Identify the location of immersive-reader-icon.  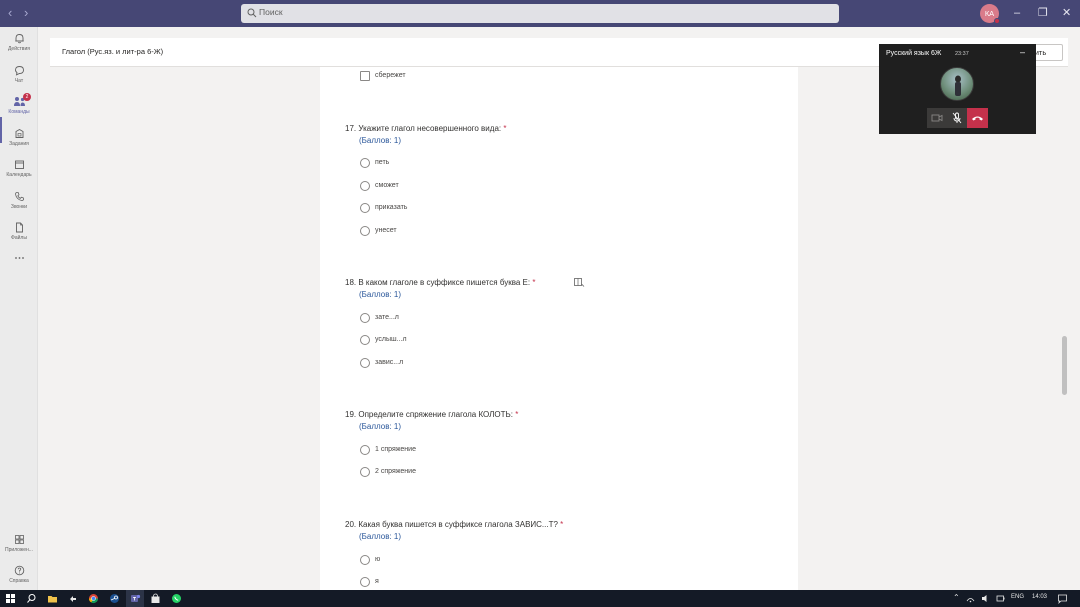
(579, 282).